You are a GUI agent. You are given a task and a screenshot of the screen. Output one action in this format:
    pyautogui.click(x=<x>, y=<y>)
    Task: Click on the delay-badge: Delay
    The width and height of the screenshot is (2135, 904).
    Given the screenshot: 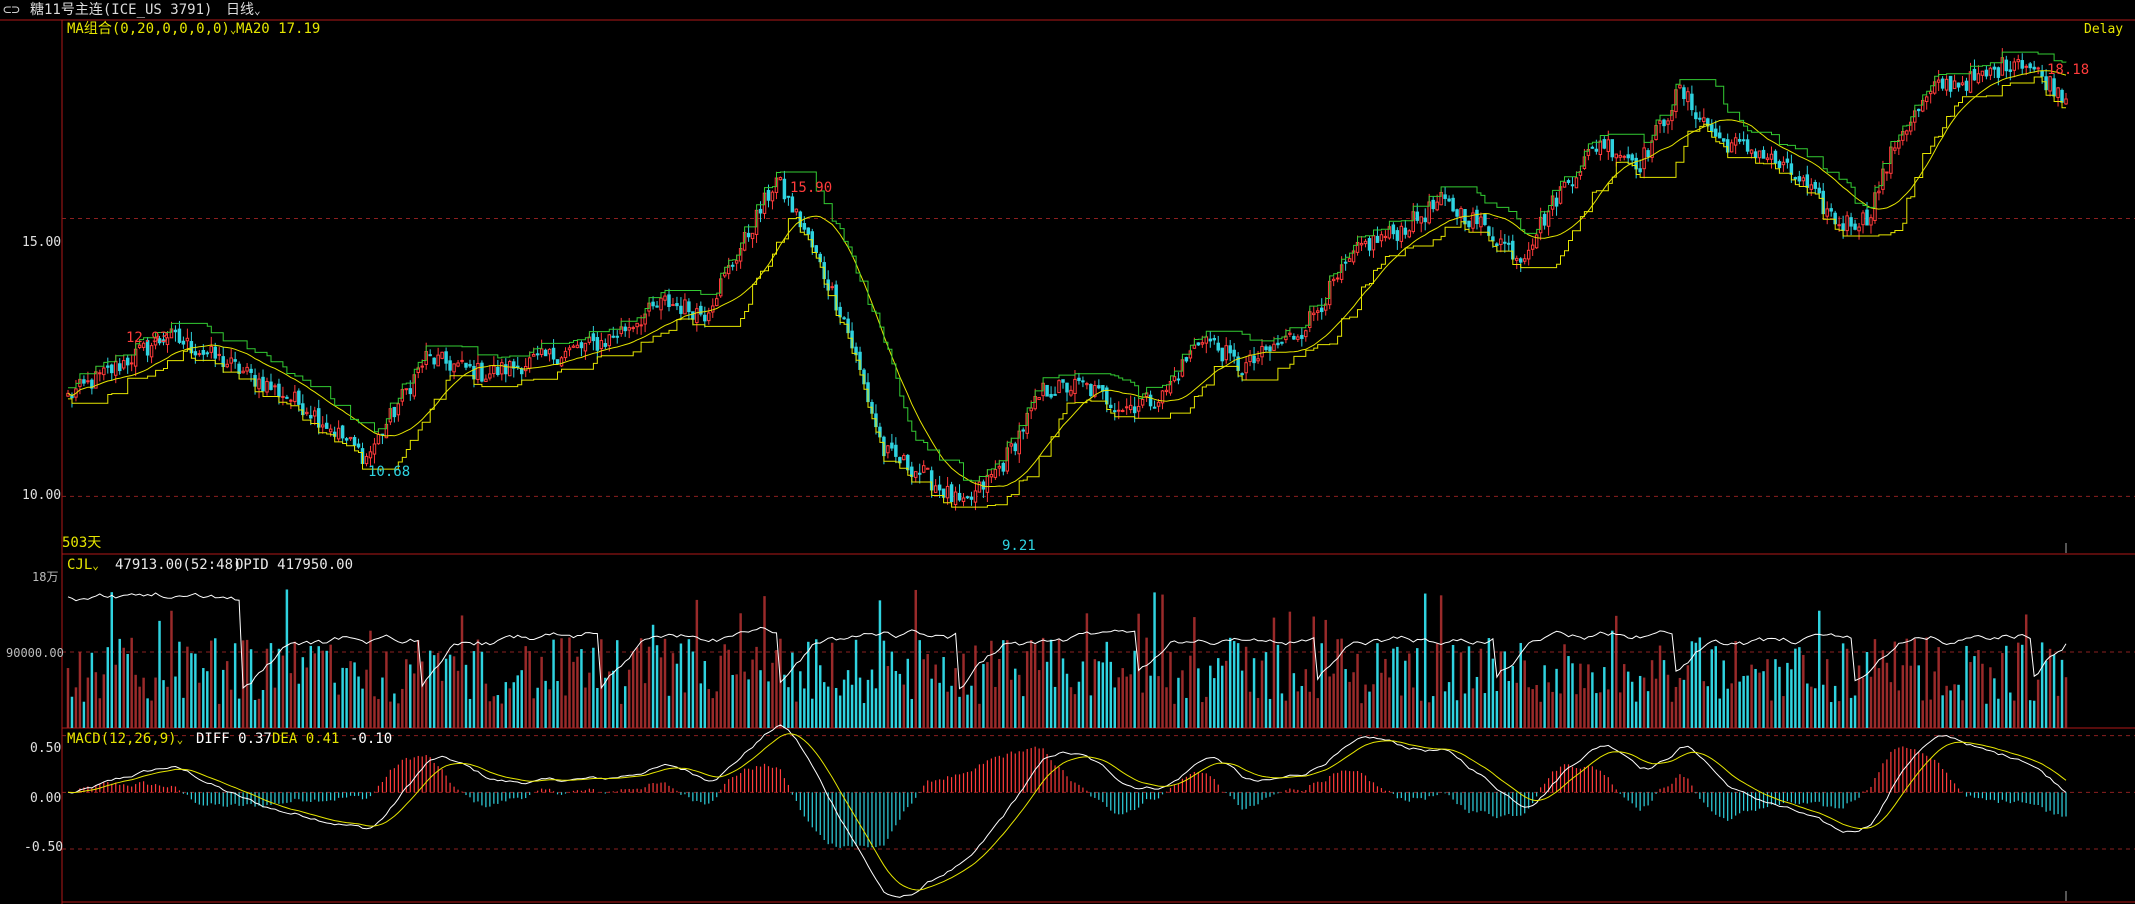 What is the action you would take?
    pyautogui.click(x=2104, y=29)
    